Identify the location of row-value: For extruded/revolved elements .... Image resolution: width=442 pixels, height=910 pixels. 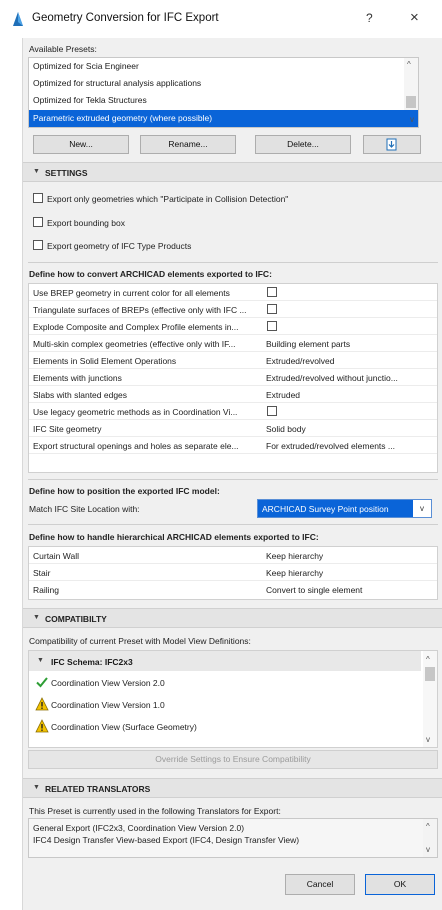
(350, 446).